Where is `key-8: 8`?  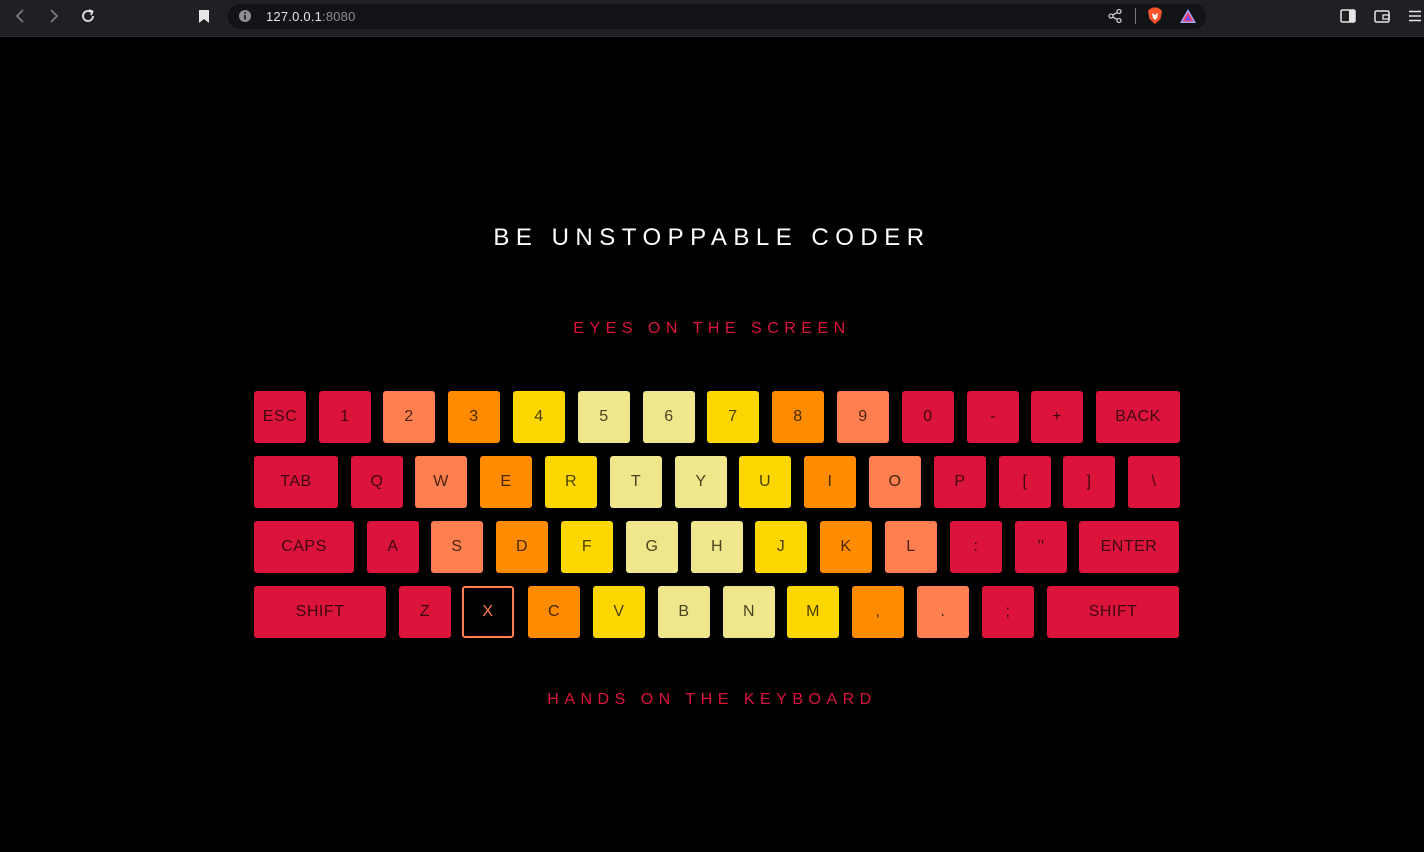 key-8: 8 is located at coordinates (798, 417).